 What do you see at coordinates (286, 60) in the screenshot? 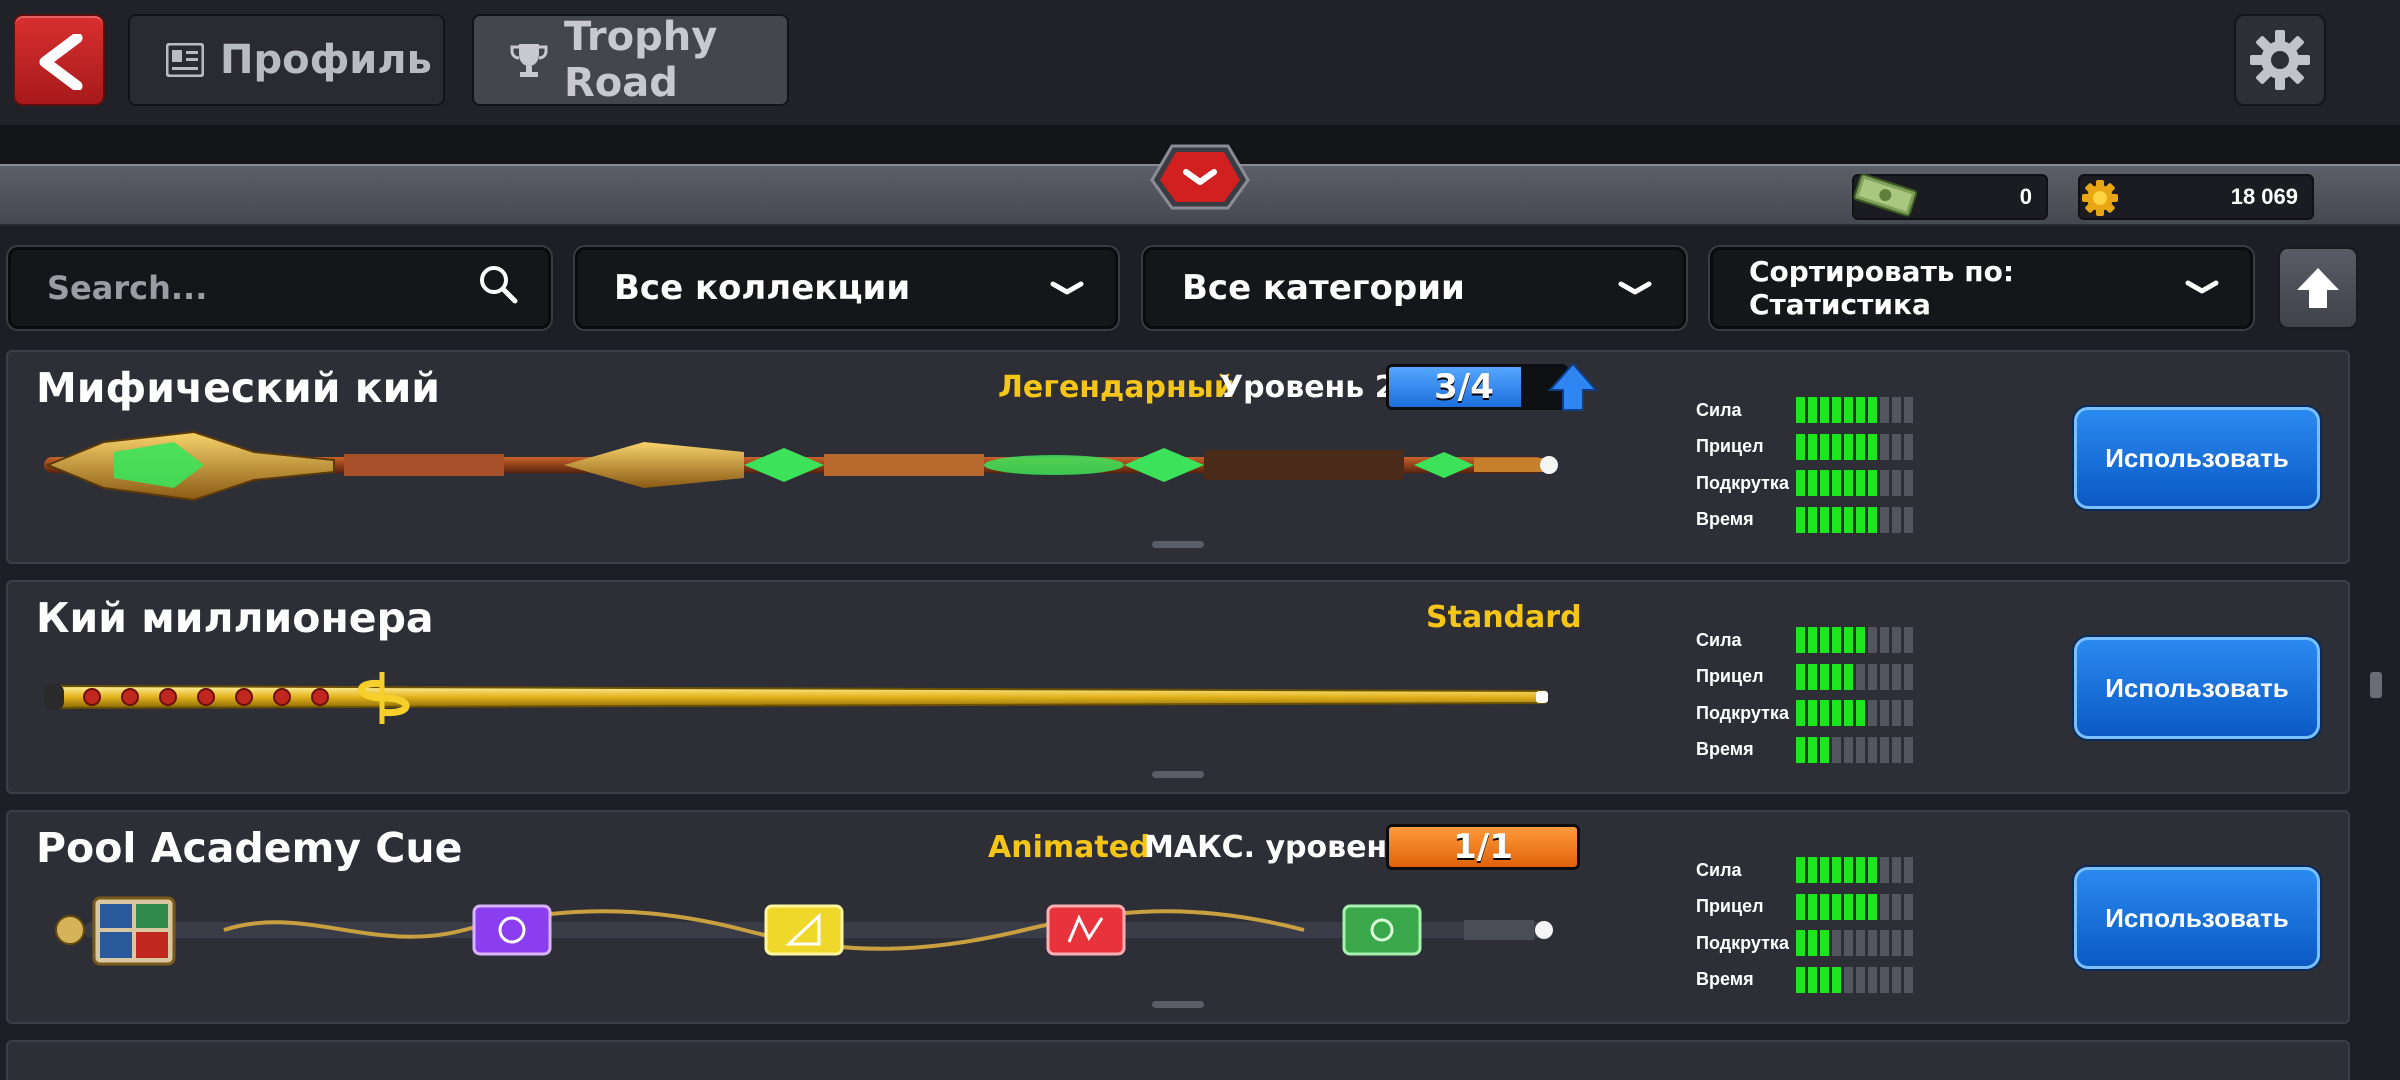
I see `tab-profile: Профиль` at bounding box center [286, 60].